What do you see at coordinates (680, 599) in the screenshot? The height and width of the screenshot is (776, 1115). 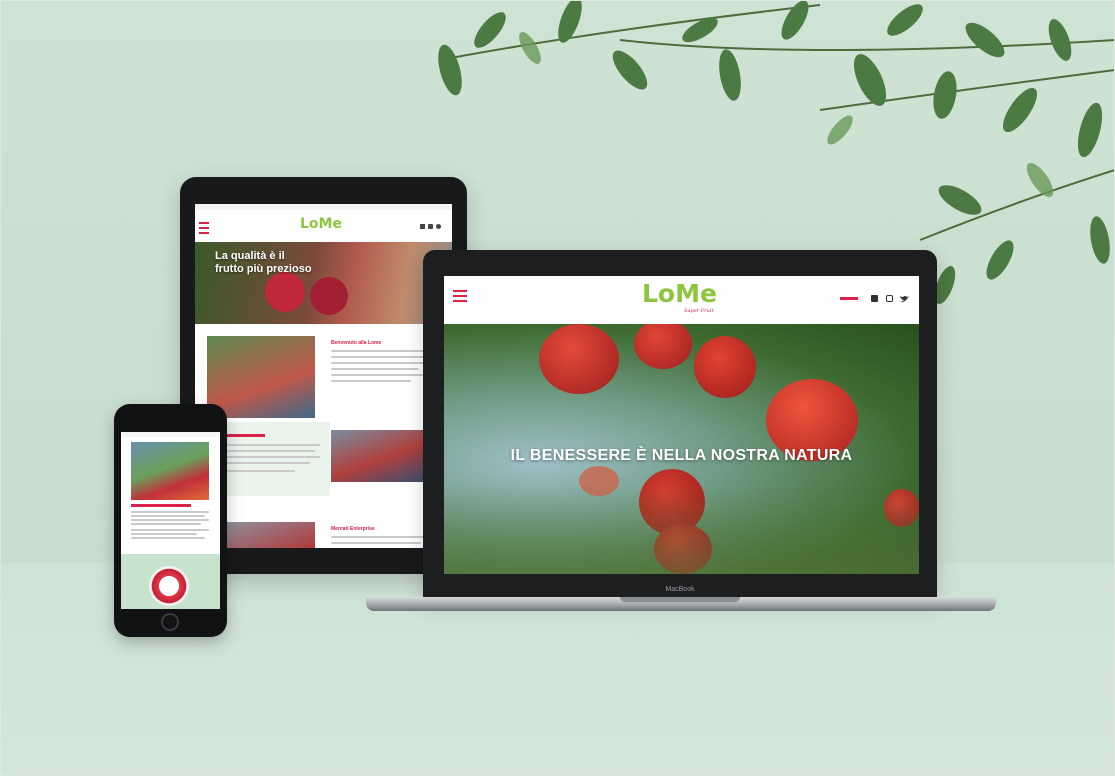 I see `laptop-notch` at bounding box center [680, 599].